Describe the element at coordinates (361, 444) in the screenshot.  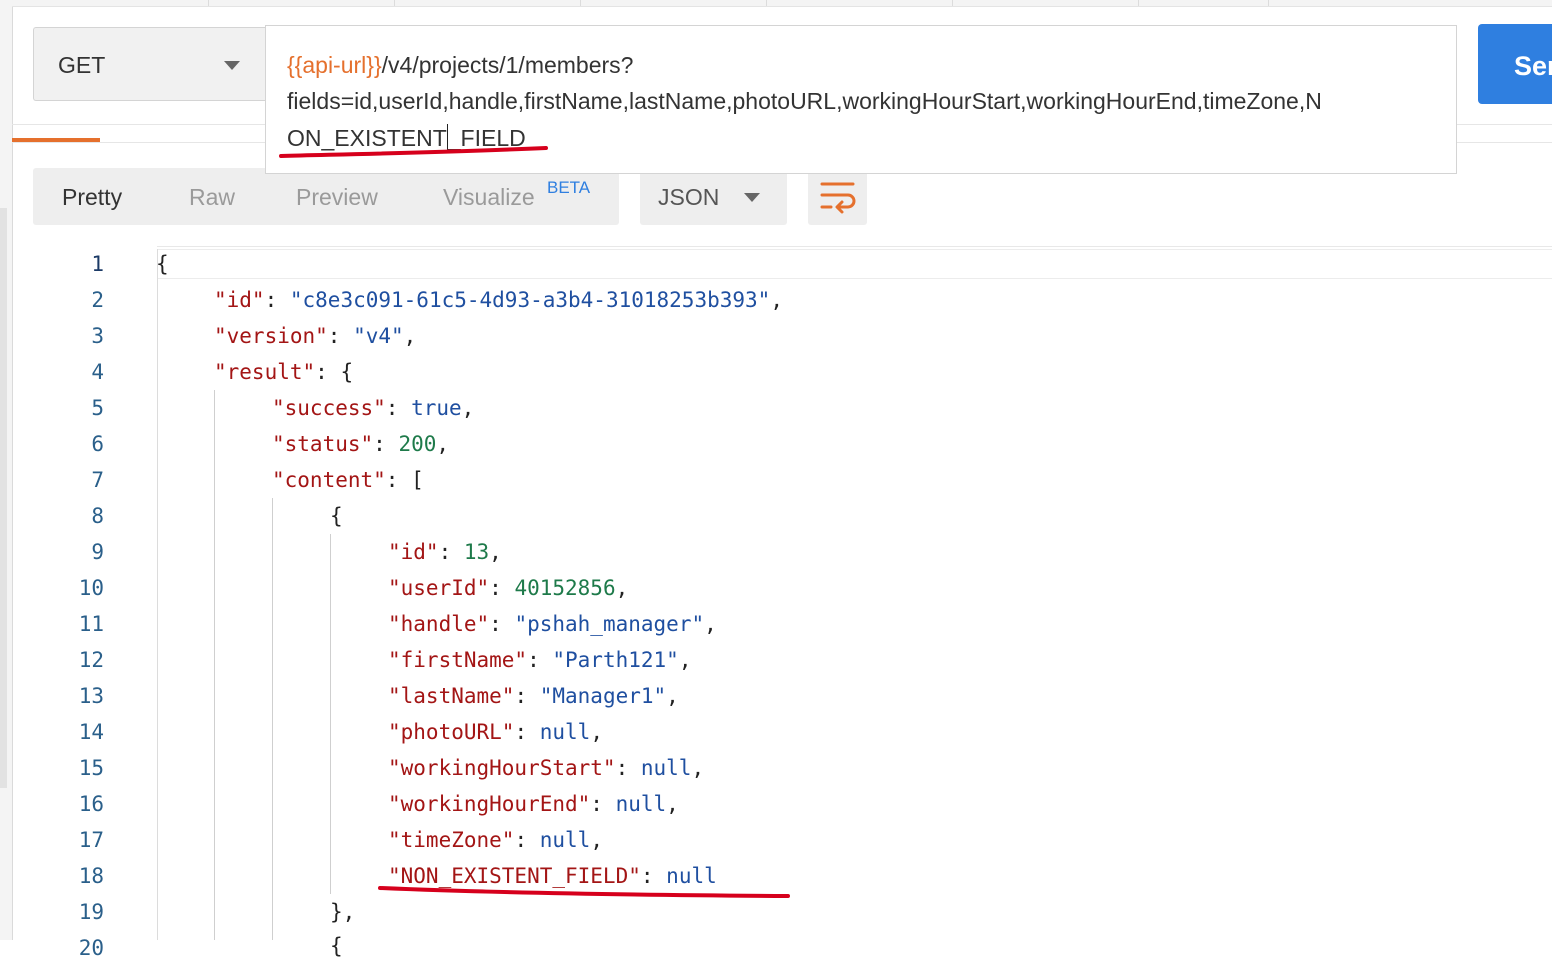
I see `code-line: "status": 200,` at that location.